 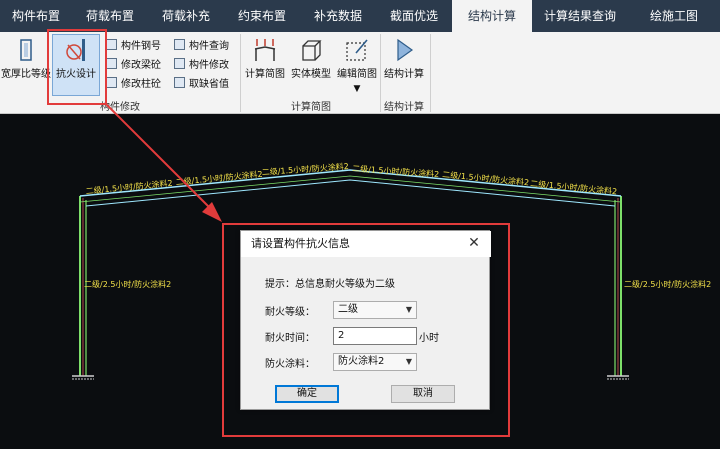 What do you see at coordinates (265, 74) in the screenshot?
I see `calc-diagram-label: 计算简图` at bounding box center [265, 74].